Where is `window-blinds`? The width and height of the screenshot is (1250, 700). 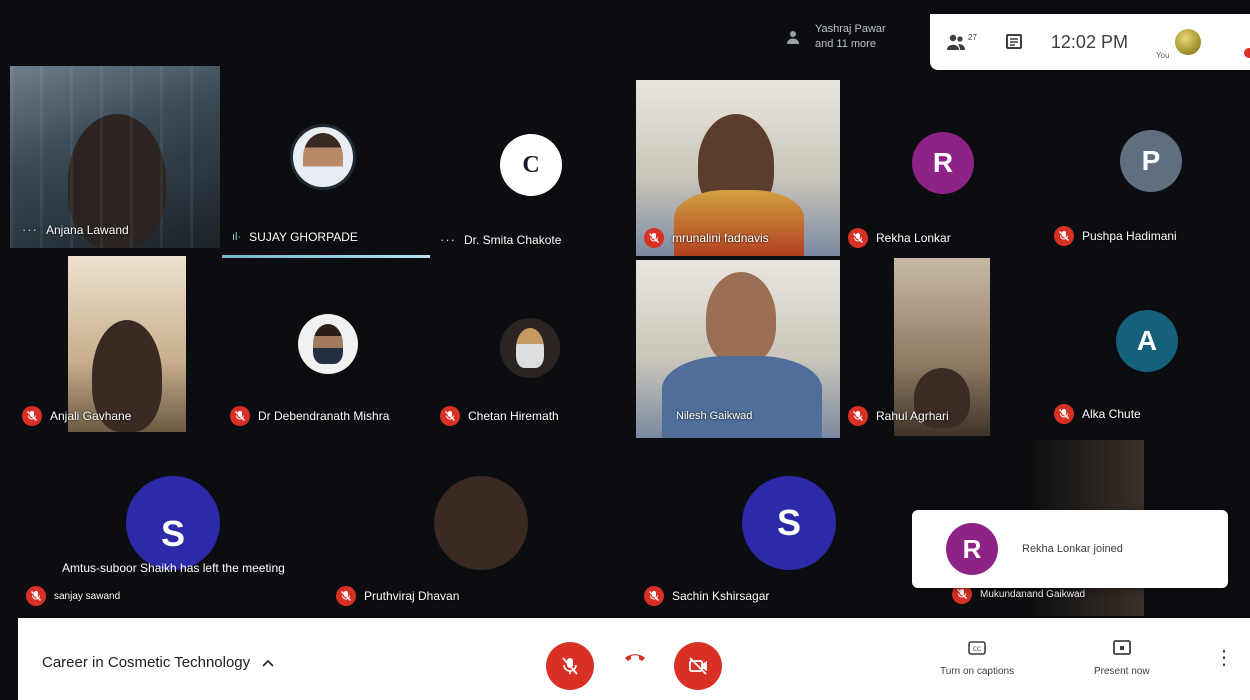 window-blinds is located at coordinates (115, 157).